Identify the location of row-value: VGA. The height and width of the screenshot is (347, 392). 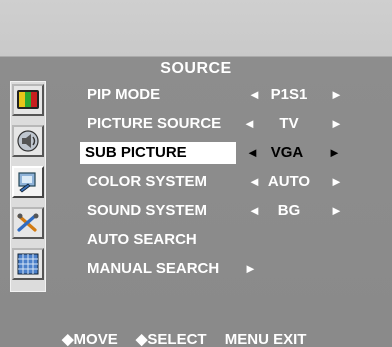
(287, 152).